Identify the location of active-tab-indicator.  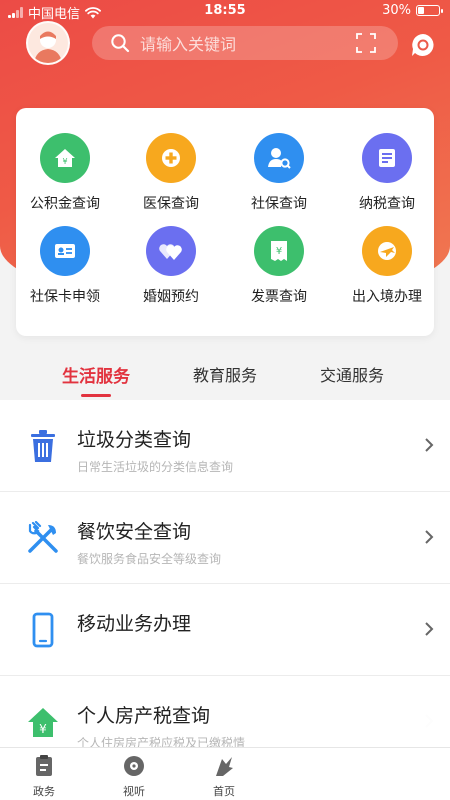
(96, 395).